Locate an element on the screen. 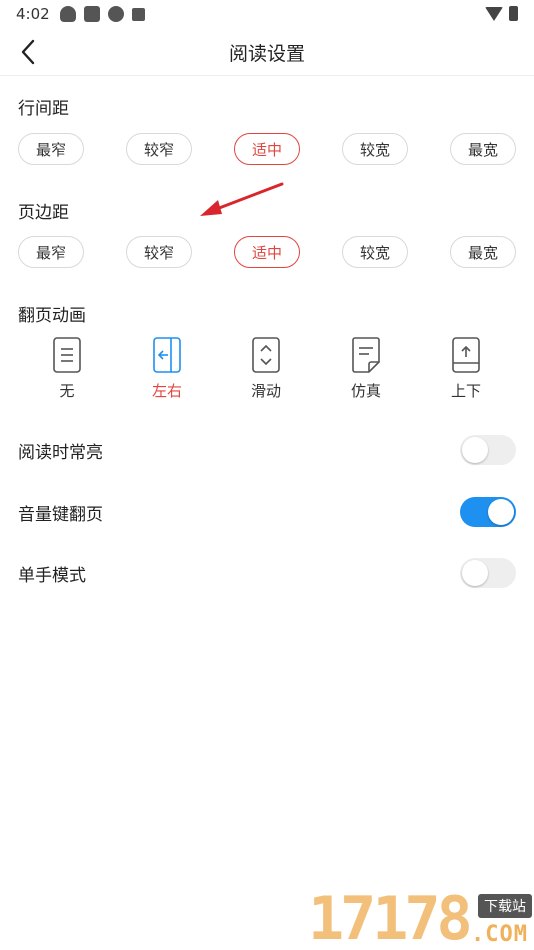 Image resolution: width=534 pixels, height=950 pixels. watermark-logo: 17178 下载站 .COM is located at coordinates (421, 915).